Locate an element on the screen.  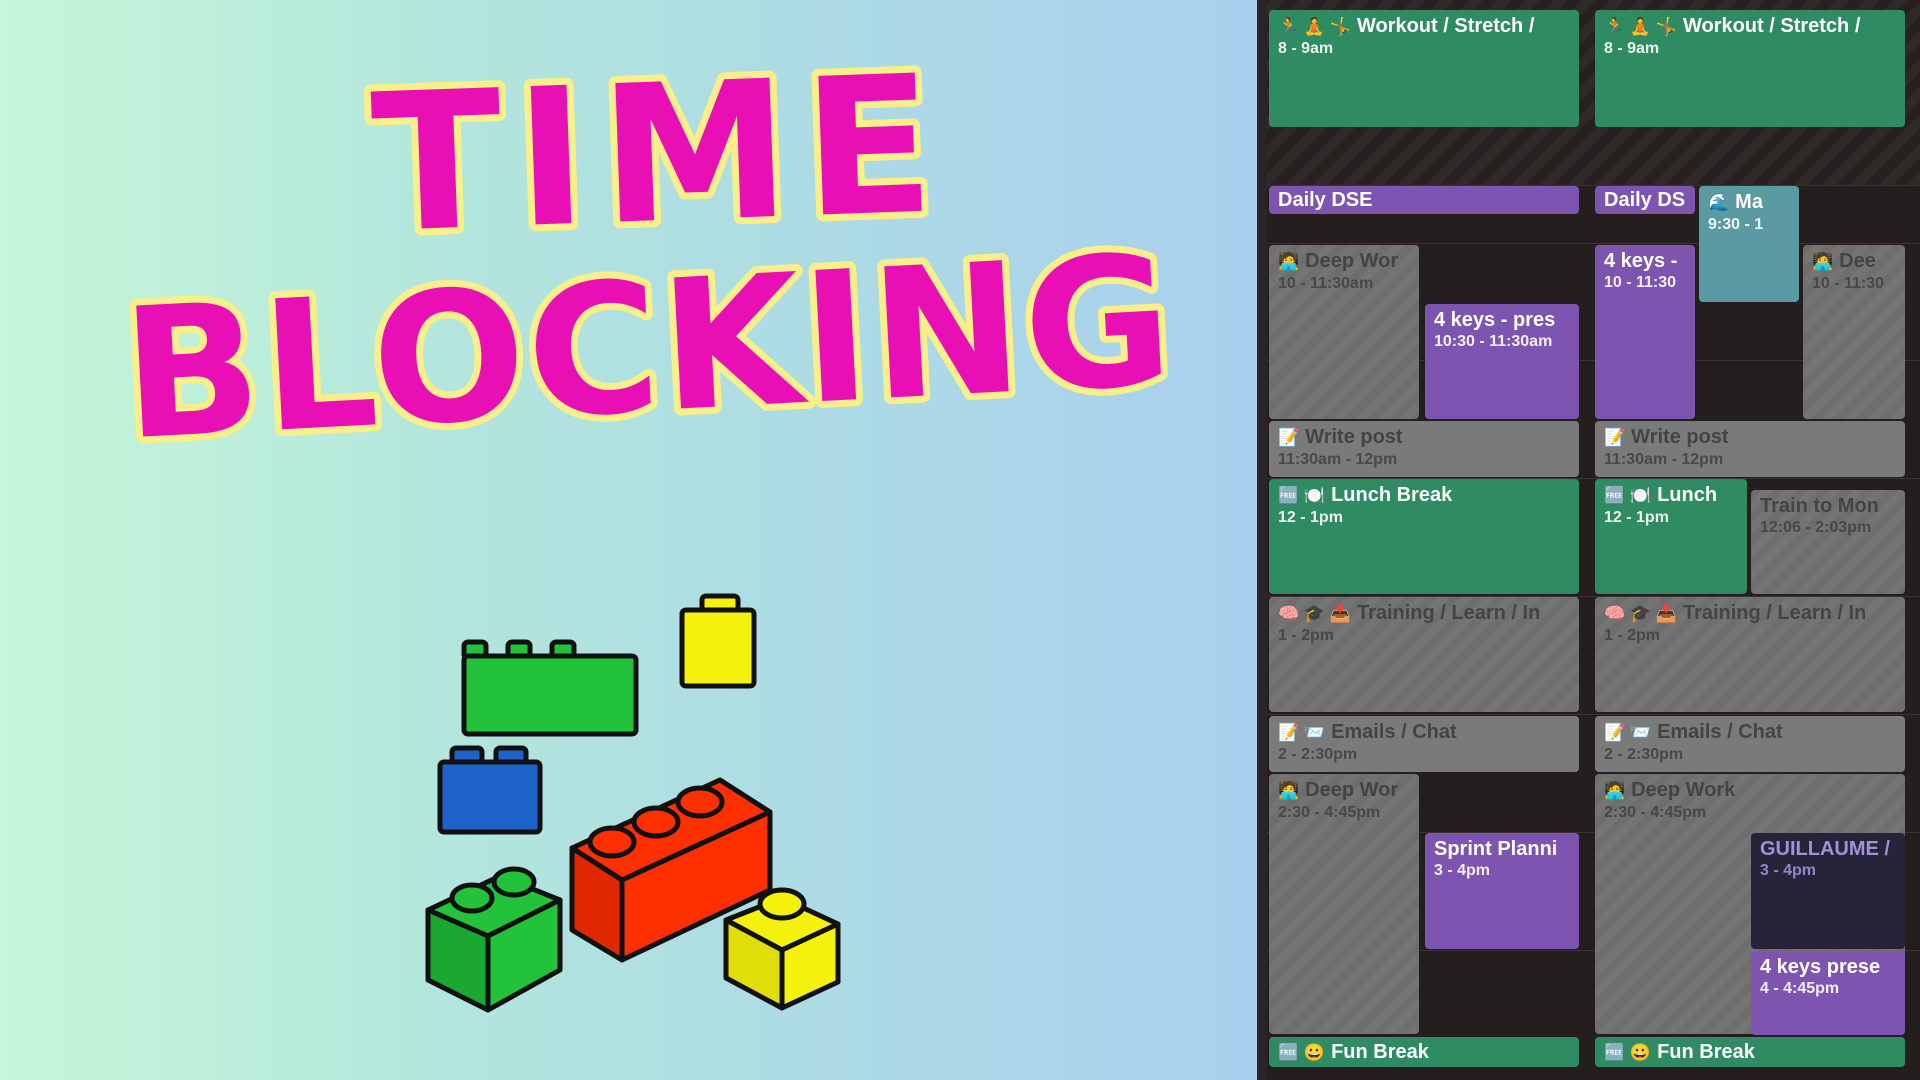
event-4-keys: 4 keys - 10 - 11:30 is located at coordinates (1645, 332).